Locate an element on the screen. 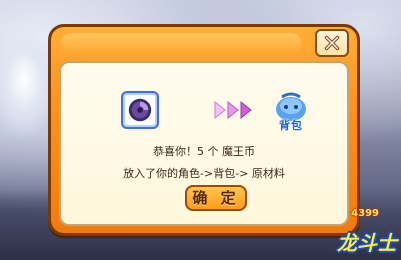 This screenshot has width=401, height=260. close-icon is located at coordinates (332, 43).